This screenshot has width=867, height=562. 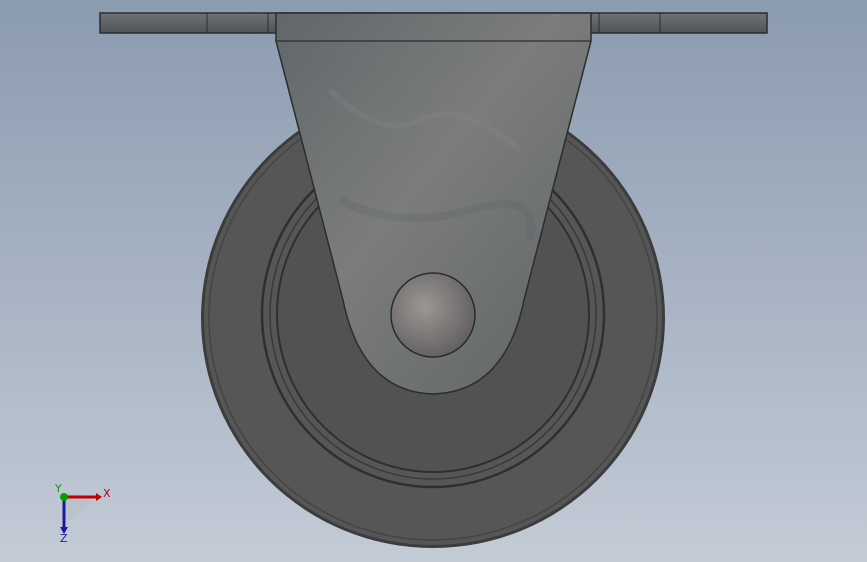 What do you see at coordinates (58, 489) in the screenshot?
I see `y-axis-label: Y` at bounding box center [58, 489].